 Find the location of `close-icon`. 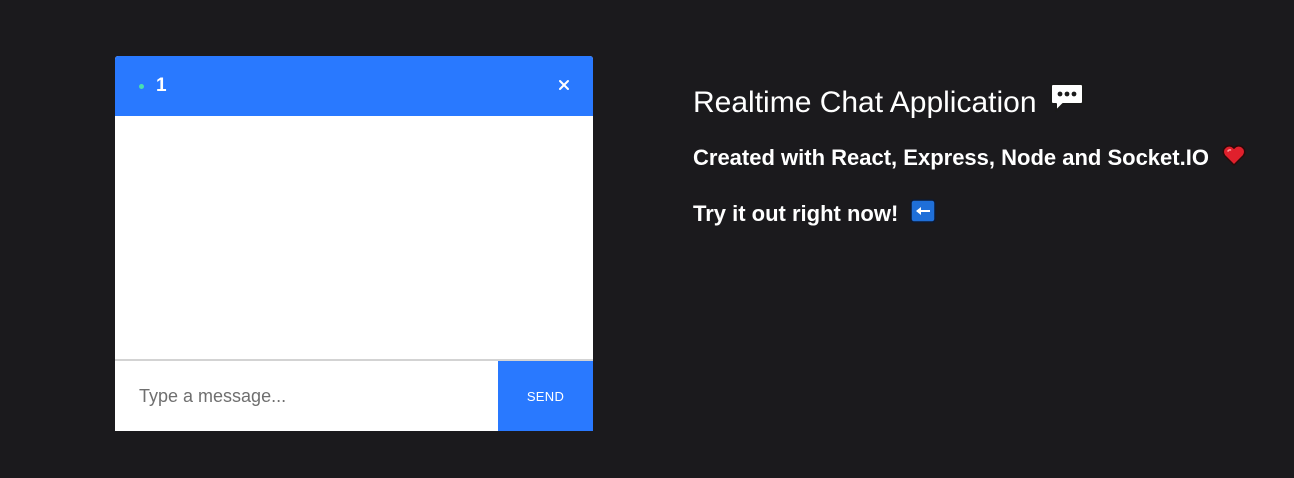

close-icon is located at coordinates (564, 85).